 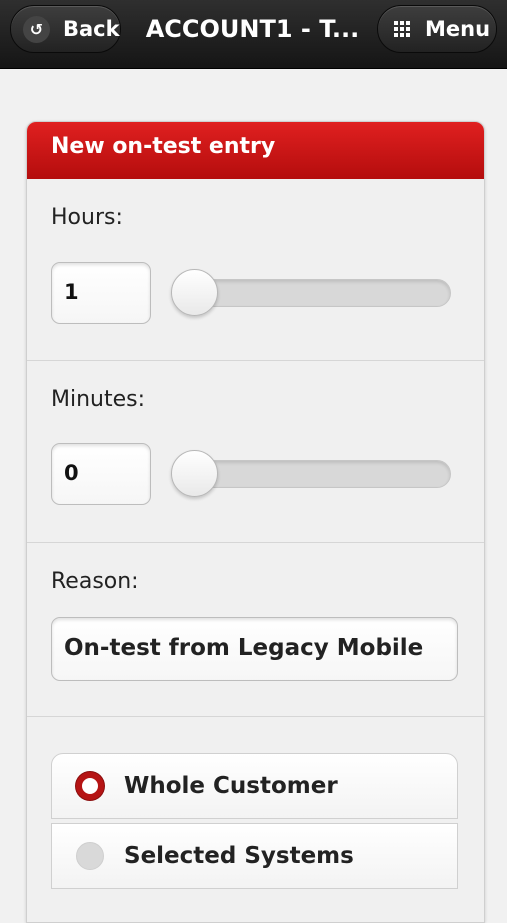 I want to click on radio-selected-systems: Selected Systems, so click(x=254, y=856).